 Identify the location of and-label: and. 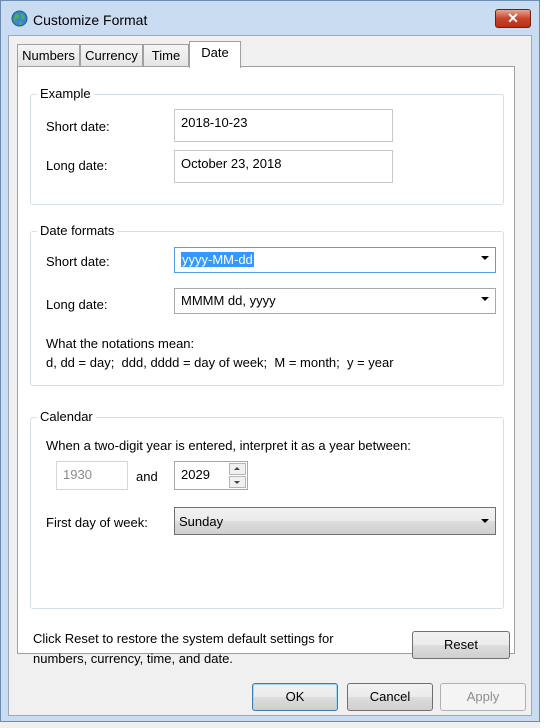
(147, 476).